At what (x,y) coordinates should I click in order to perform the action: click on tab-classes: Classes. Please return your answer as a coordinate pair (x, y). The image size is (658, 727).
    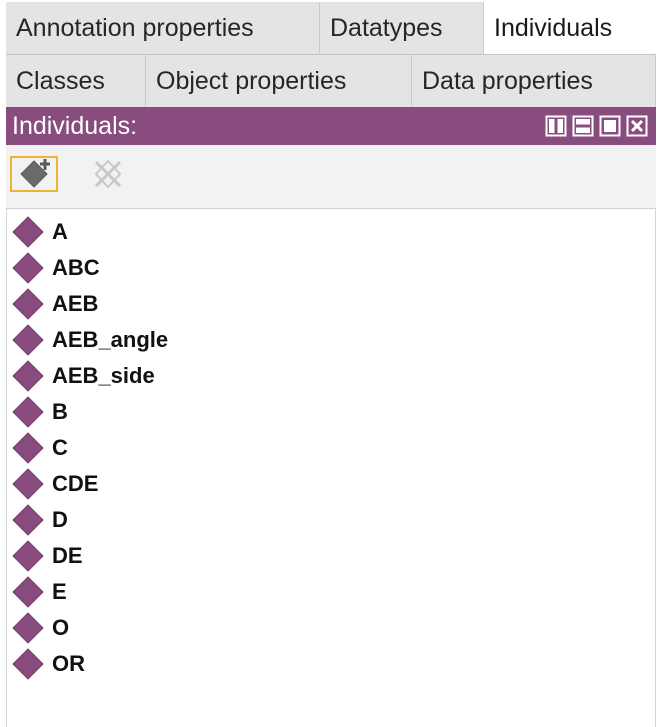
    Looking at the image, I should click on (76, 81).